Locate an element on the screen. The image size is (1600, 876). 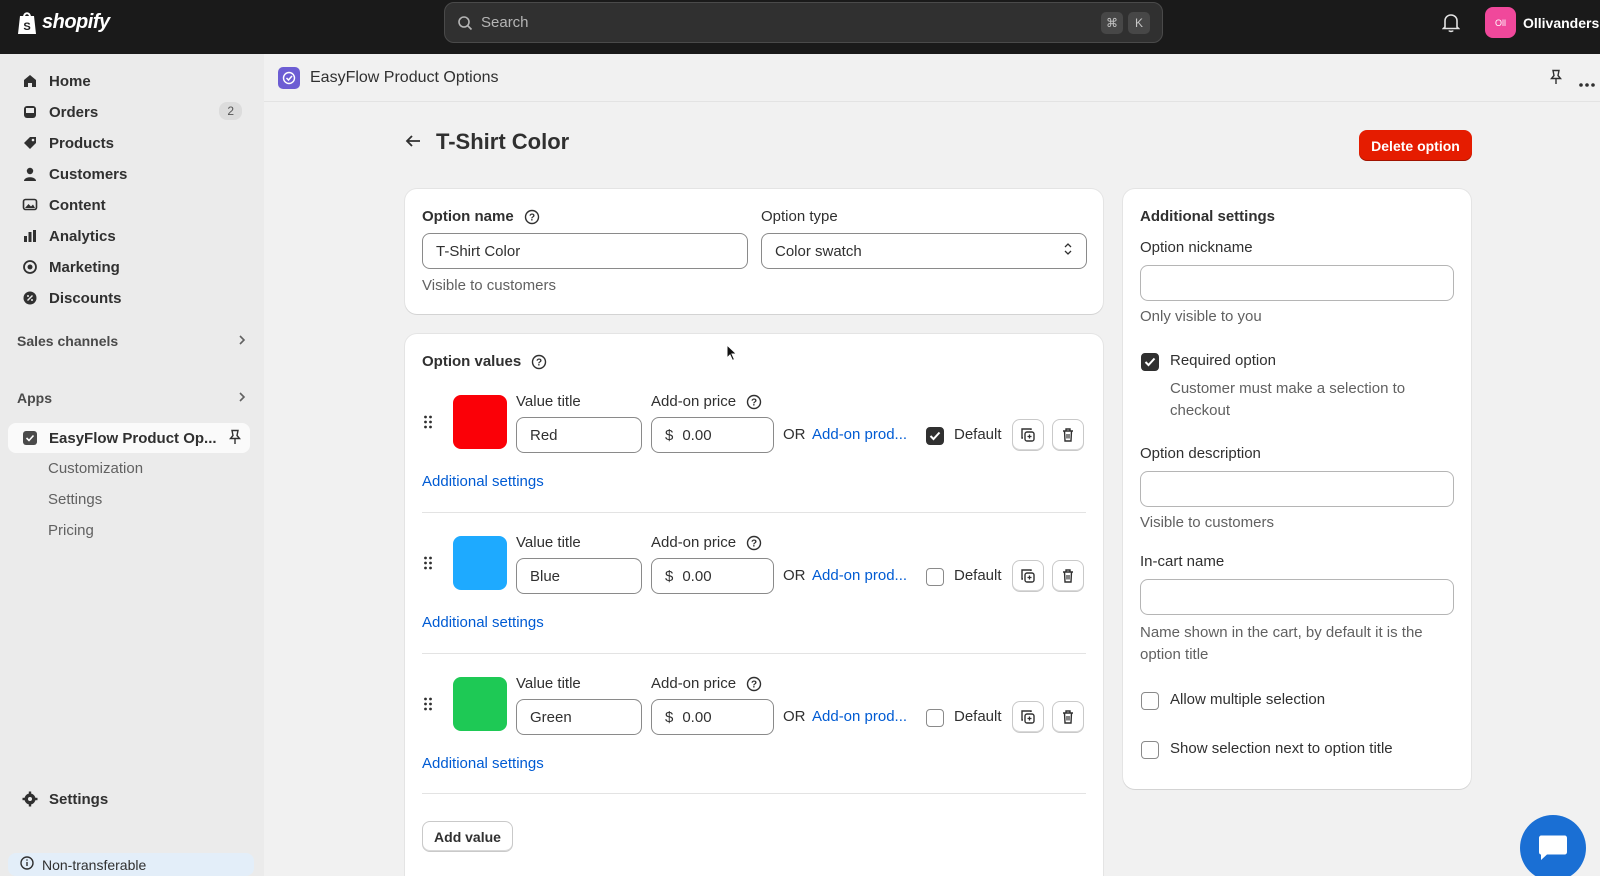
or-label: OR is located at coordinates (794, 575).